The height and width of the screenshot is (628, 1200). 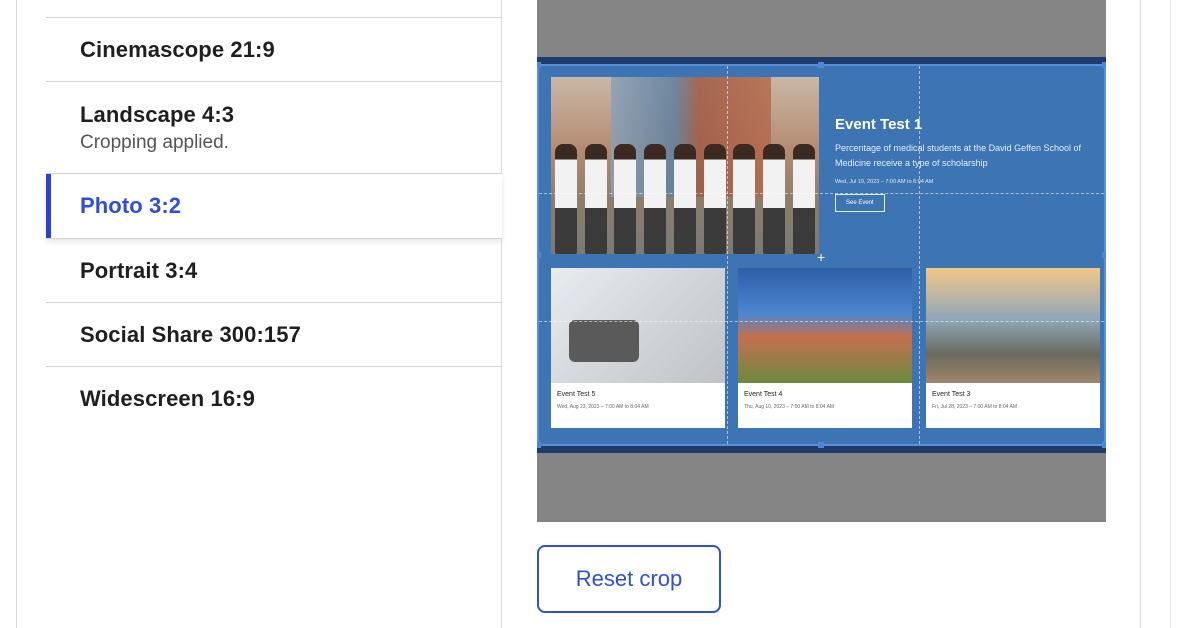 What do you see at coordinates (539, 255) in the screenshot?
I see `crop-handle-w` at bounding box center [539, 255].